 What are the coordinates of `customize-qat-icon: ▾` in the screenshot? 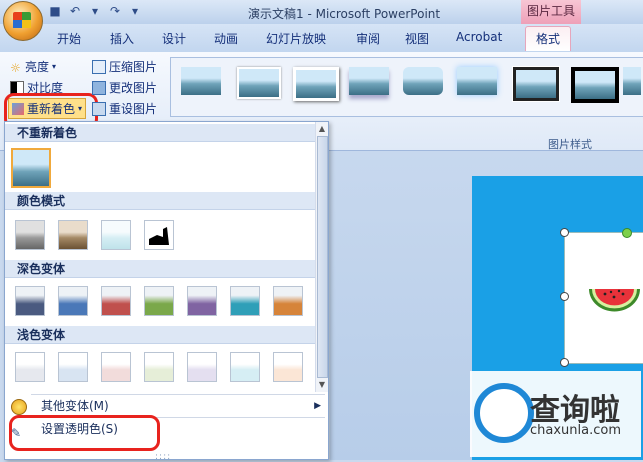 It's located at (135, 11).